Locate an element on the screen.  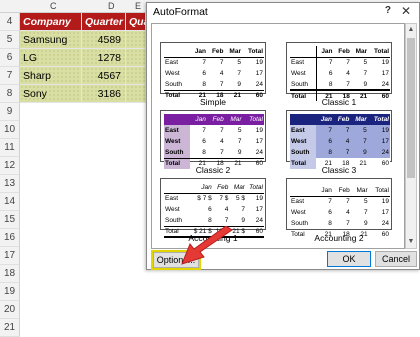
row-header: 16 is located at coordinates (10, 238).